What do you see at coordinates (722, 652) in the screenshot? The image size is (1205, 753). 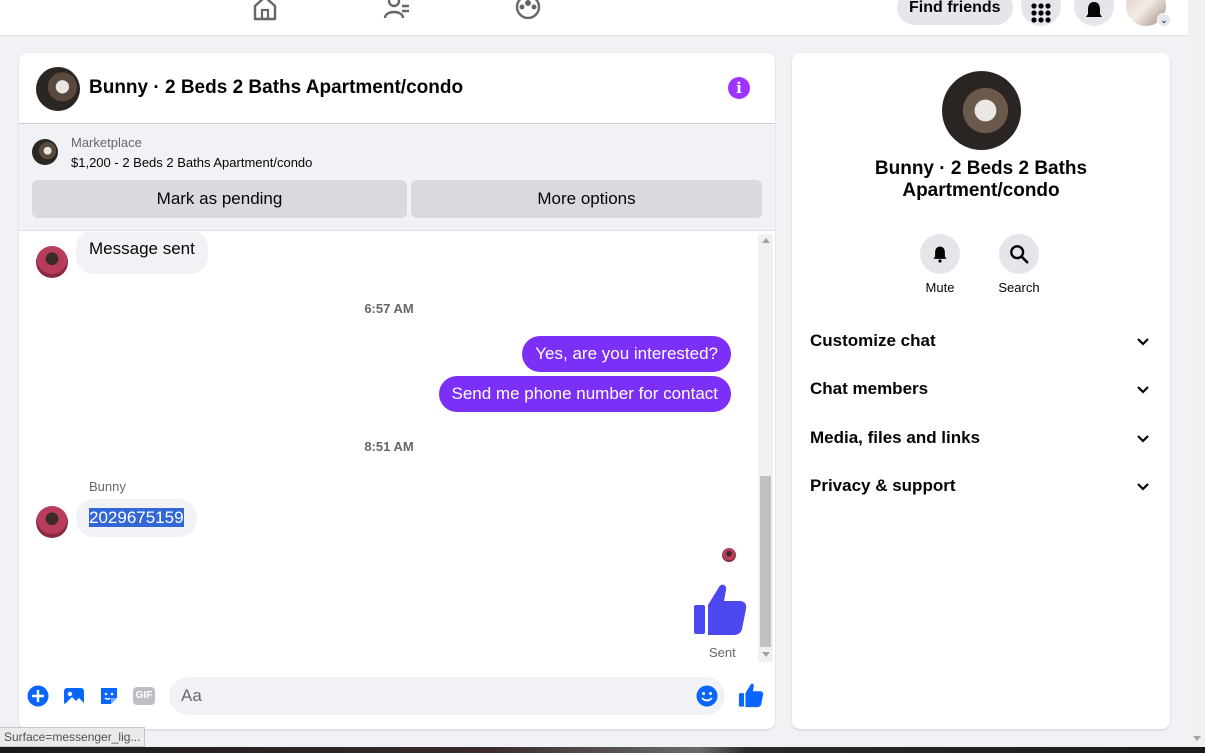 I see `message-status: Sent` at bounding box center [722, 652].